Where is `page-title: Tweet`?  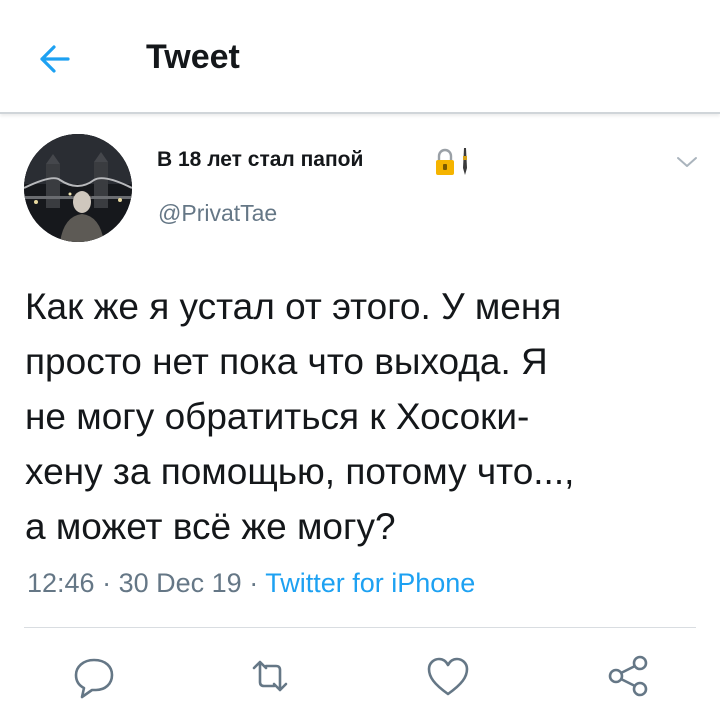 page-title: Tweet is located at coordinates (193, 57).